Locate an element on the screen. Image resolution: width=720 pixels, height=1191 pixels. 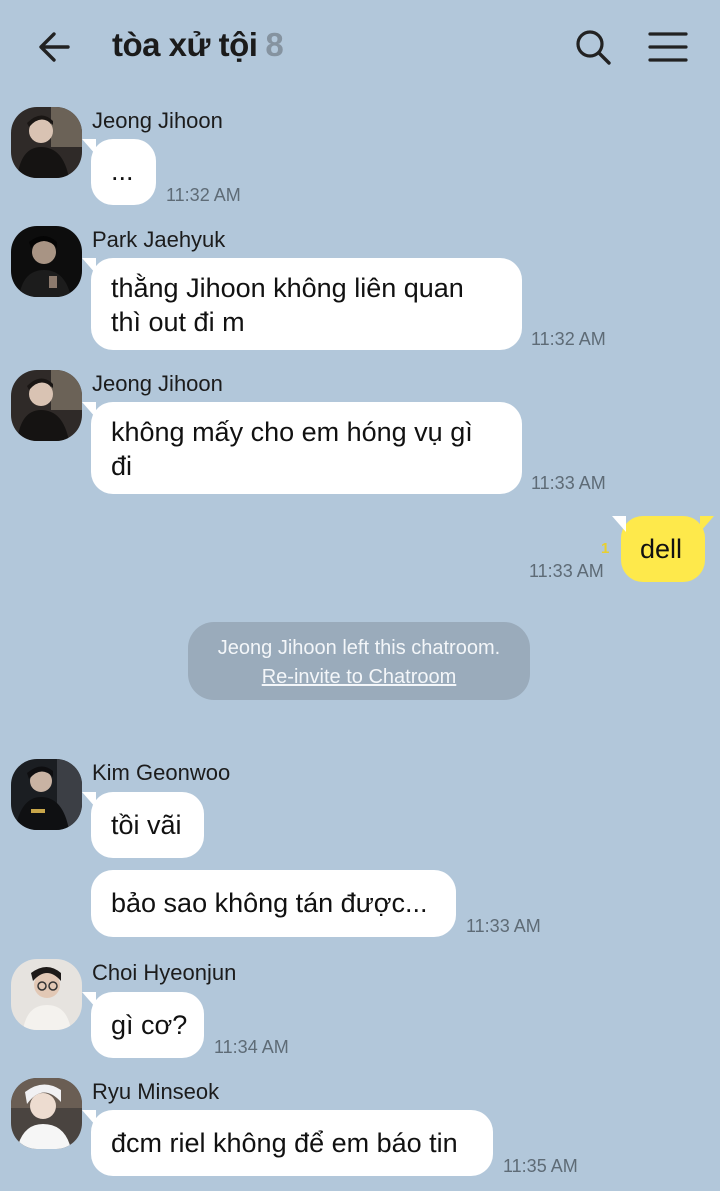
avatar-ryu-minseok is located at coordinates (46, 1113).